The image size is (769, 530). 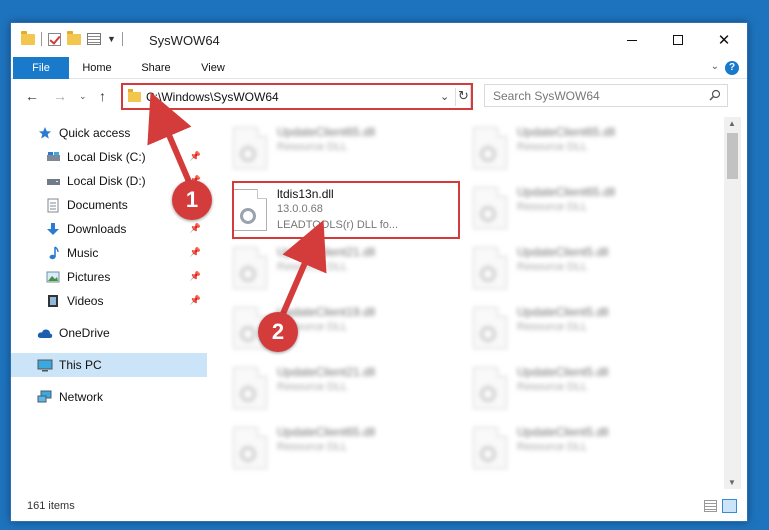 What do you see at coordinates (732, 123) in the screenshot?
I see `scroll-up-icon: ▲` at bounding box center [732, 123].